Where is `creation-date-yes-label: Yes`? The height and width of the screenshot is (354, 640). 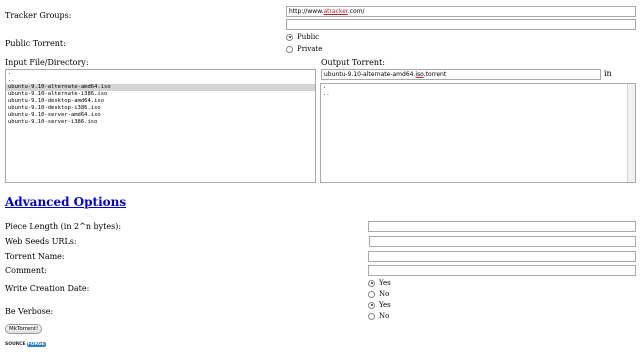 creation-date-yes-label: Yes is located at coordinates (385, 283).